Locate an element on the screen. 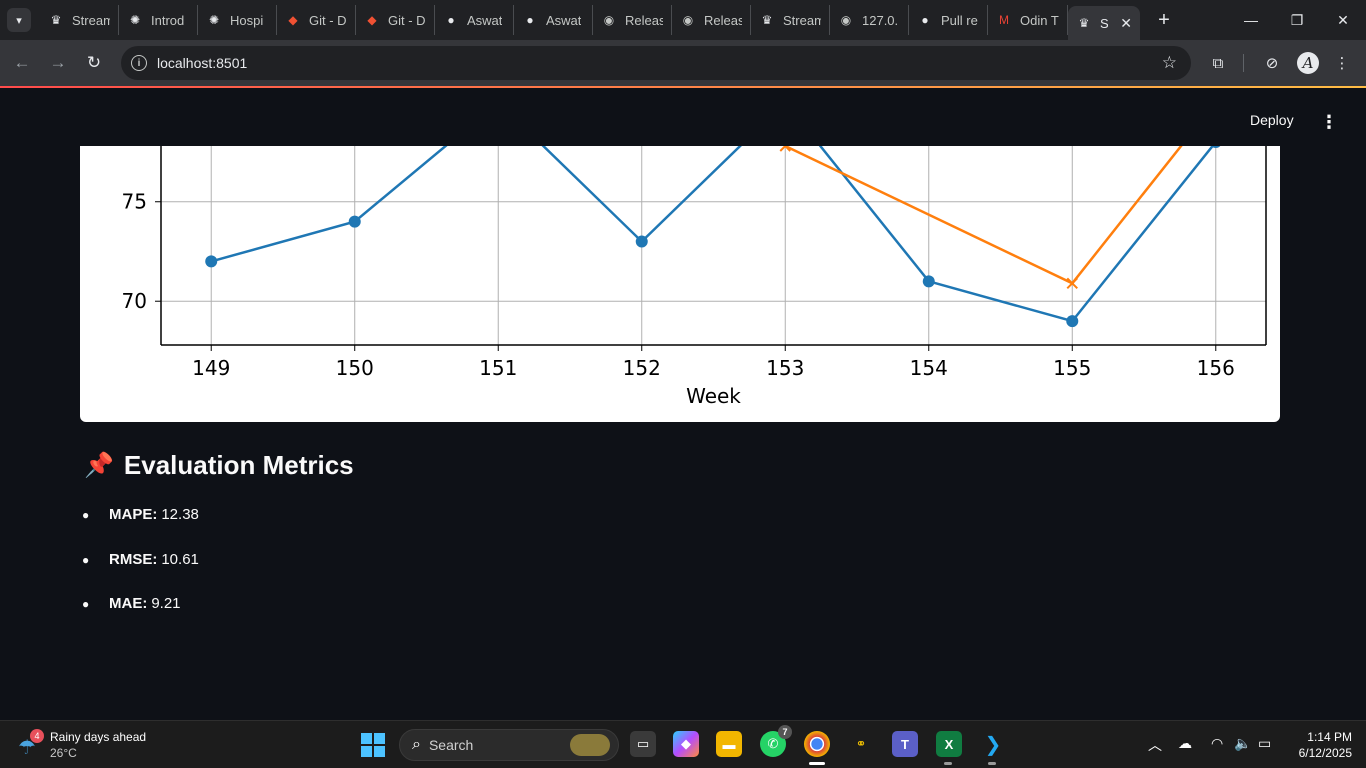 Image resolution: width=1366 pixels, height=768 pixels. search-highlight-image is located at coordinates (590, 745).